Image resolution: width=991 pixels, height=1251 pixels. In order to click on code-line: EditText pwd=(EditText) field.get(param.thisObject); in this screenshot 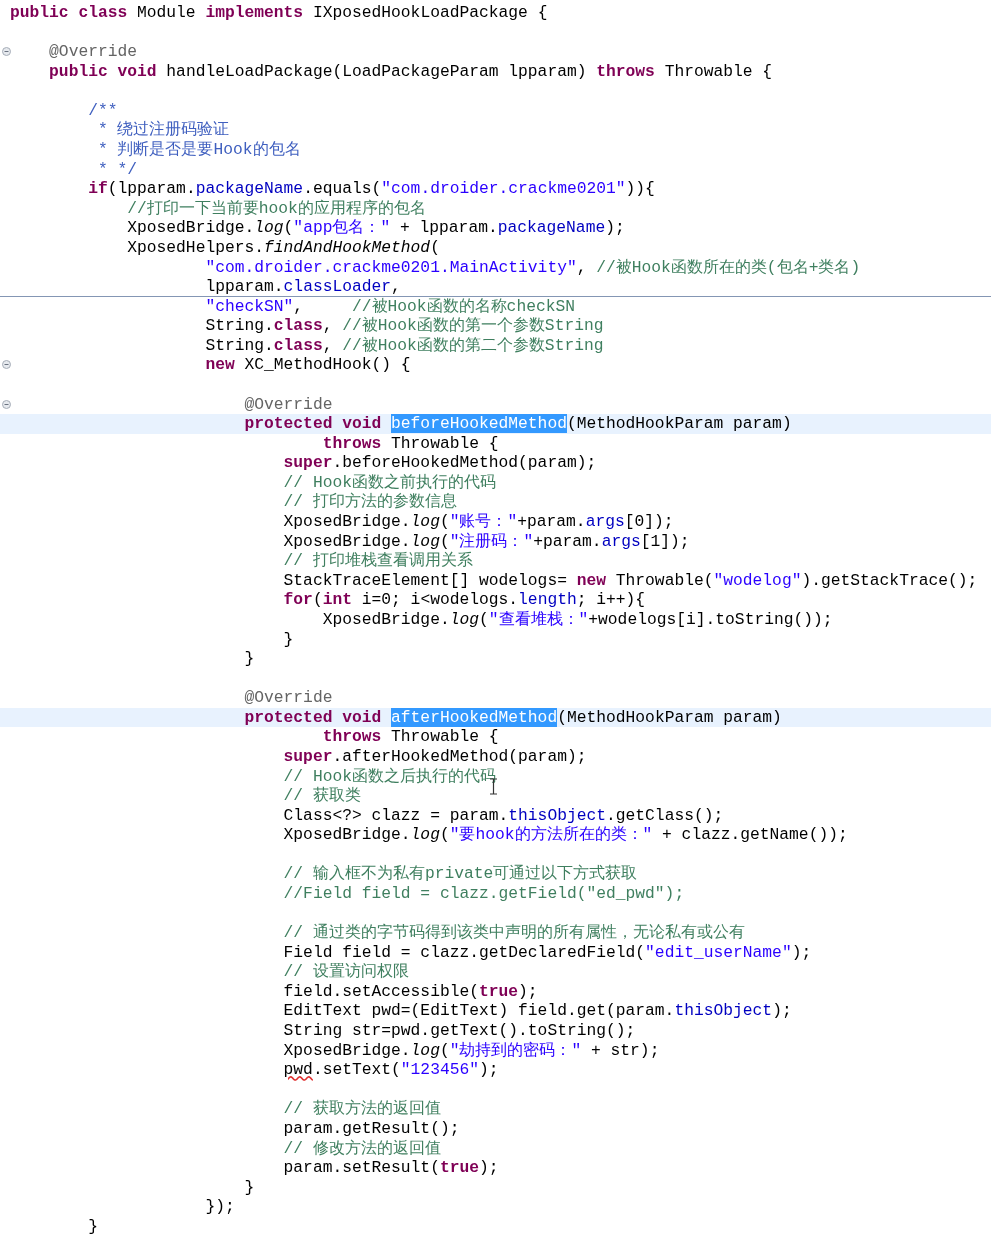, I will do `click(537, 1011)`.